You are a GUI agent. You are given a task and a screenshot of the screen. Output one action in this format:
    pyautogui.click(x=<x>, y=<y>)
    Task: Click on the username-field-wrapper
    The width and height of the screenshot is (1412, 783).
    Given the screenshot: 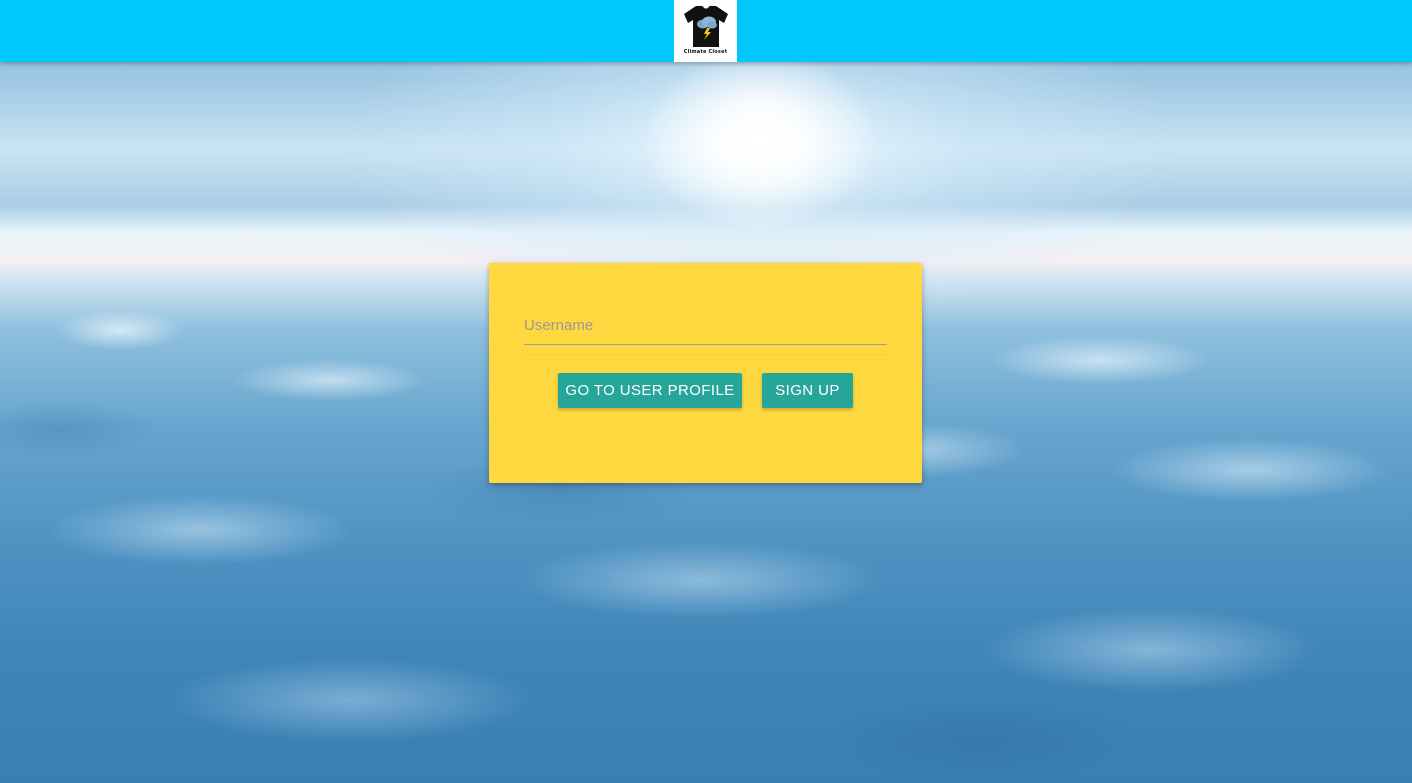 What is the action you would take?
    pyautogui.click(x=705, y=327)
    